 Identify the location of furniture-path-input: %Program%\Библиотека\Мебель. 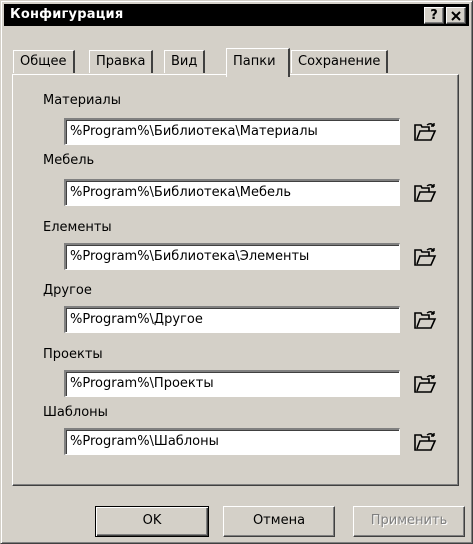
(232, 192).